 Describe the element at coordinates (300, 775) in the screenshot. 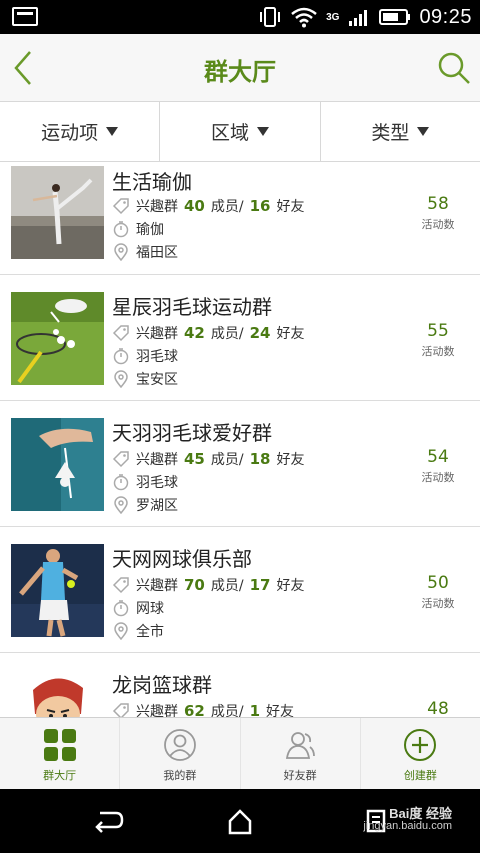

I see `tab-label: 好友群` at that location.